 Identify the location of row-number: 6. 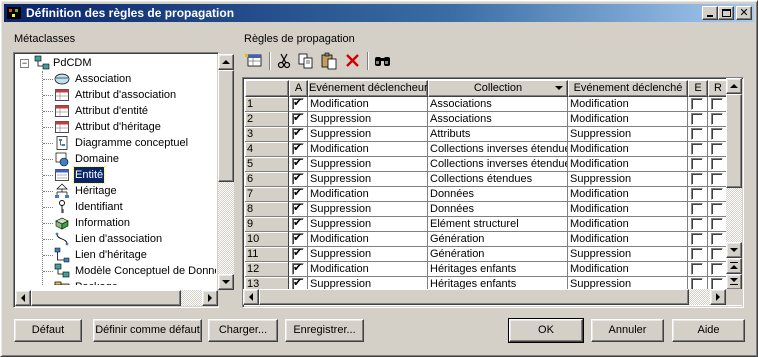
(267, 179).